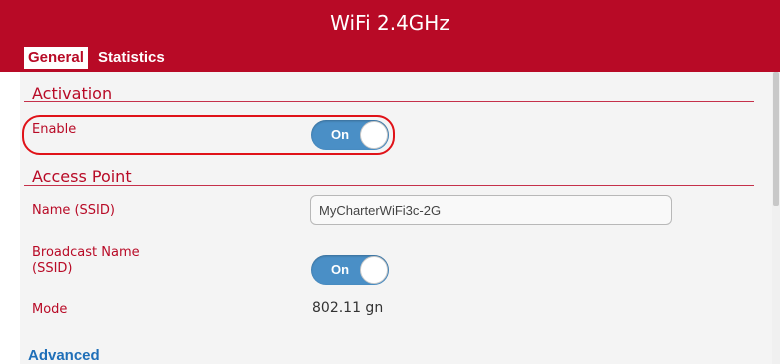 The width and height of the screenshot is (780, 364). Describe the element at coordinates (86, 260) in the screenshot. I see `broadcast-name-label: Broadcast Name (SSID)` at that location.